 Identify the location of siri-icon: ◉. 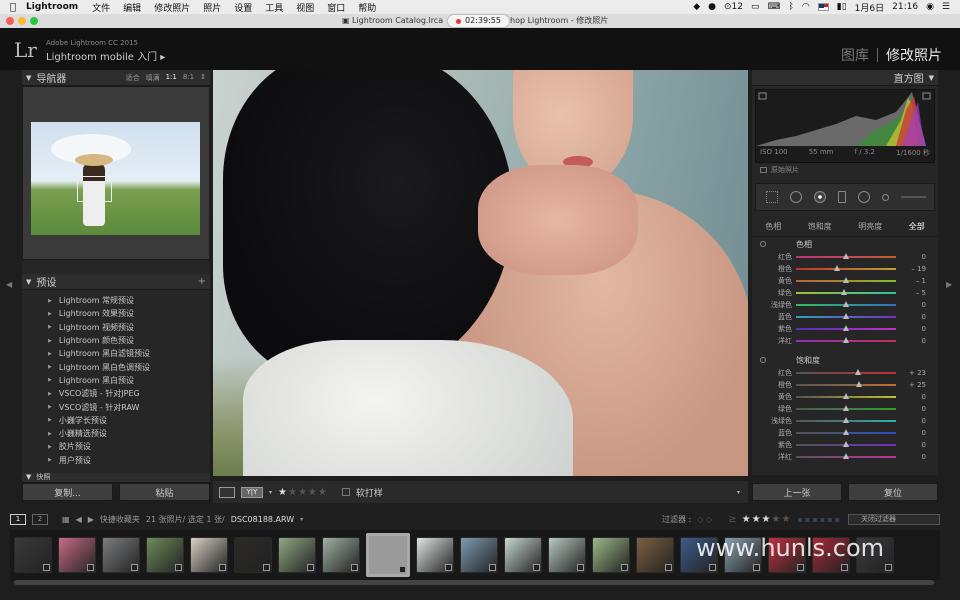
(930, 7).